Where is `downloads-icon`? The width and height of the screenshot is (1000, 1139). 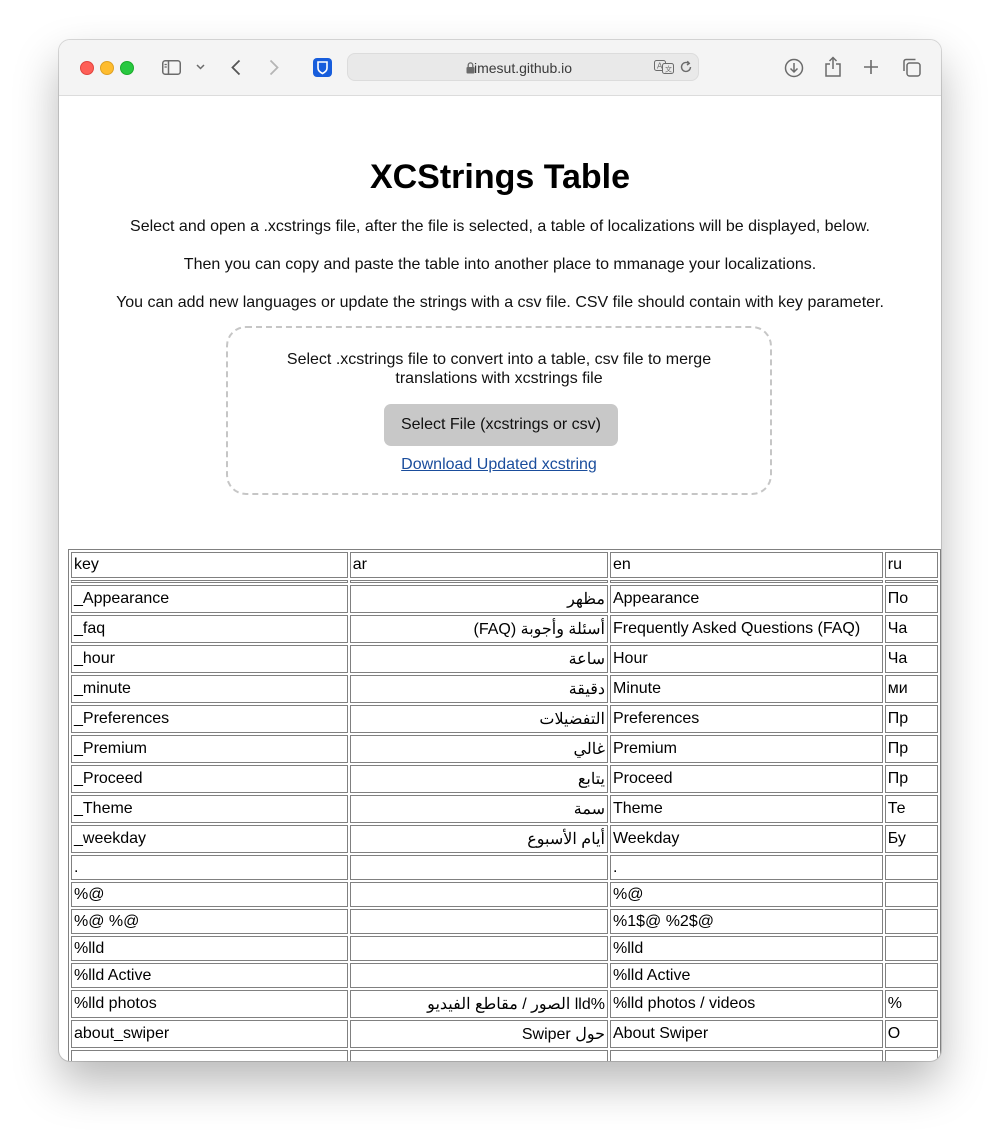 downloads-icon is located at coordinates (793, 67).